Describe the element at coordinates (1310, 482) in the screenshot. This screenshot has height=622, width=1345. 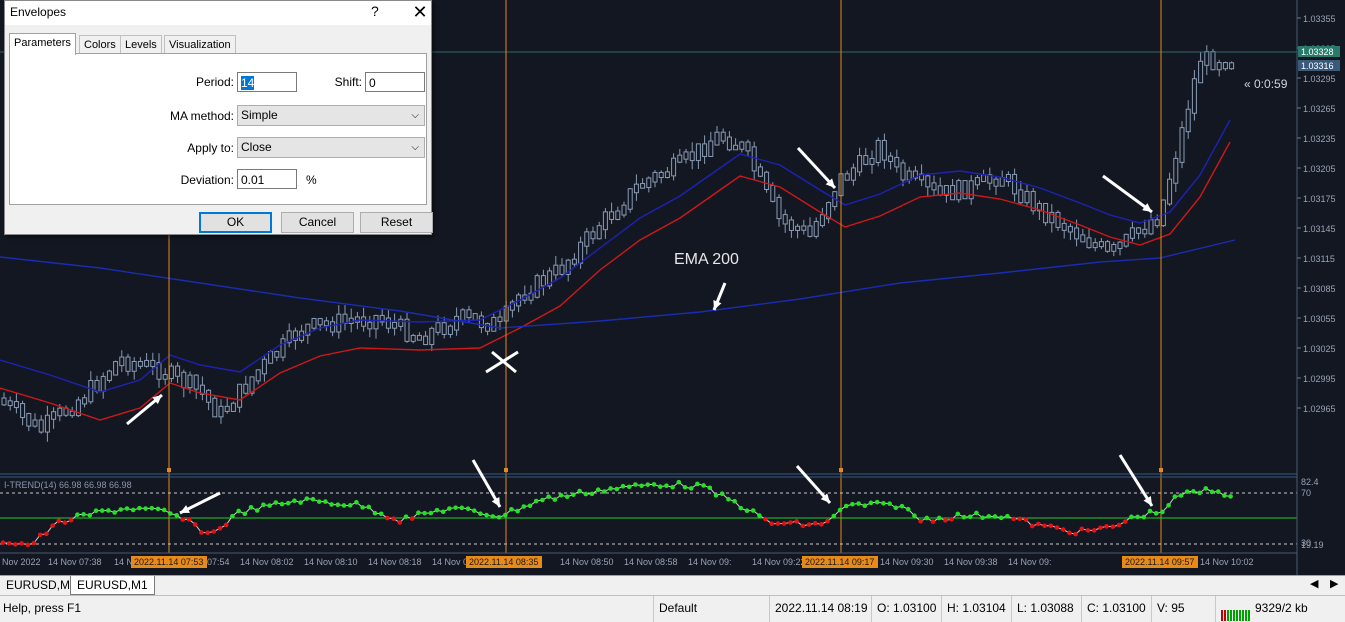
I see `itrend-level-label: 82.4` at that location.